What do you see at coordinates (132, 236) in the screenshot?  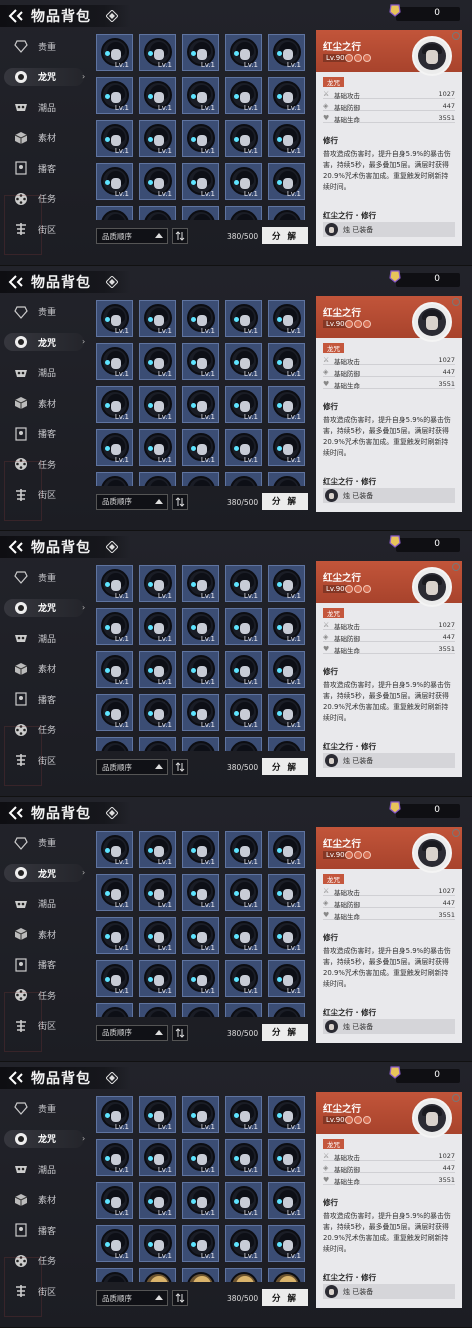 I see `sort-dropdown: 品质顺序` at bounding box center [132, 236].